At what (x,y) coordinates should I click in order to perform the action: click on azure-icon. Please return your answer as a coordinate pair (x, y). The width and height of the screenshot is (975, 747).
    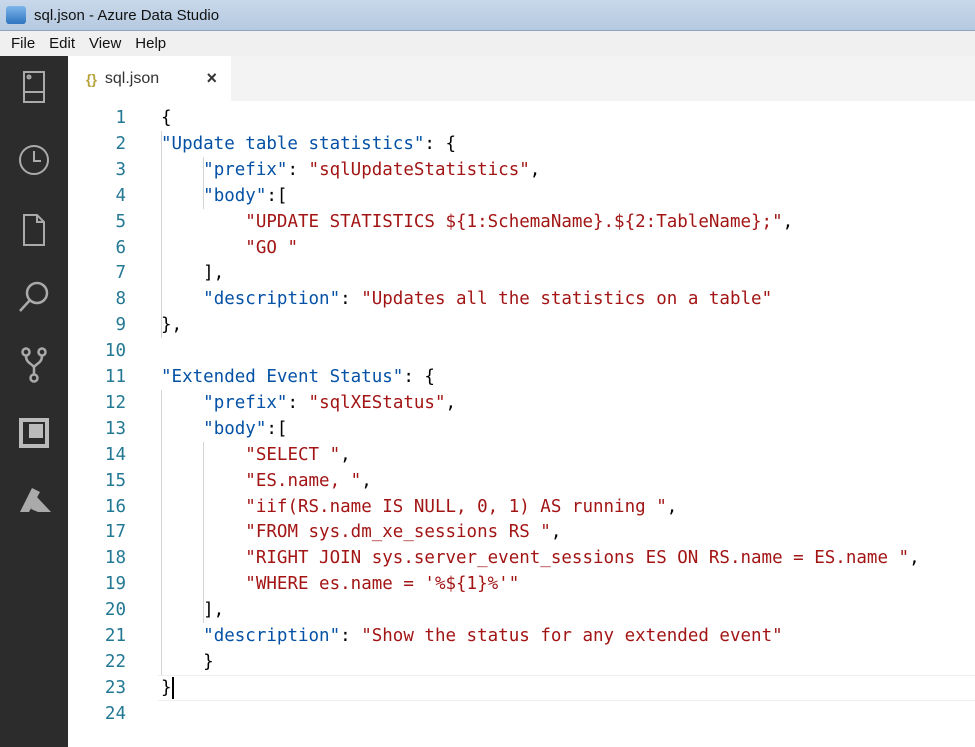
    Looking at the image, I should click on (34, 501).